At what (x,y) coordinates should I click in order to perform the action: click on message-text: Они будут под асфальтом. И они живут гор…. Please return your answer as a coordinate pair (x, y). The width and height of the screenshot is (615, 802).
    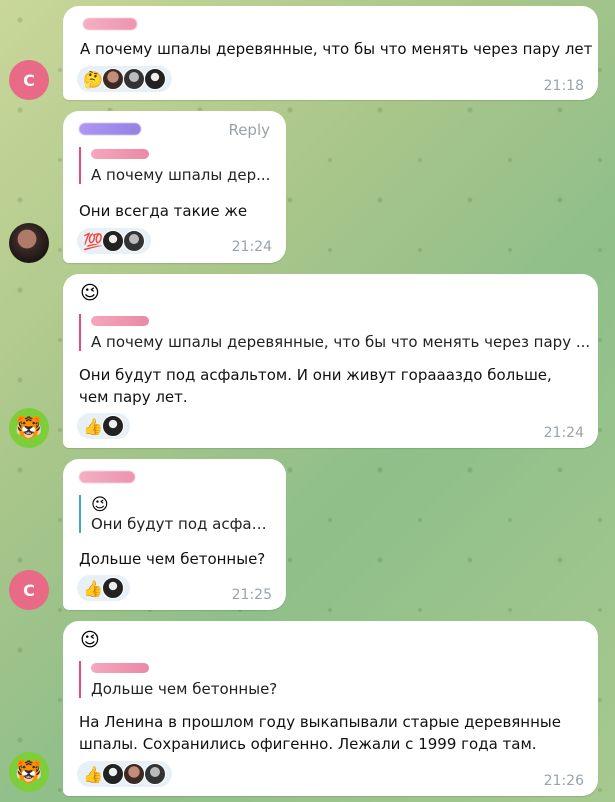
    Looking at the image, I should click on (315, 386).